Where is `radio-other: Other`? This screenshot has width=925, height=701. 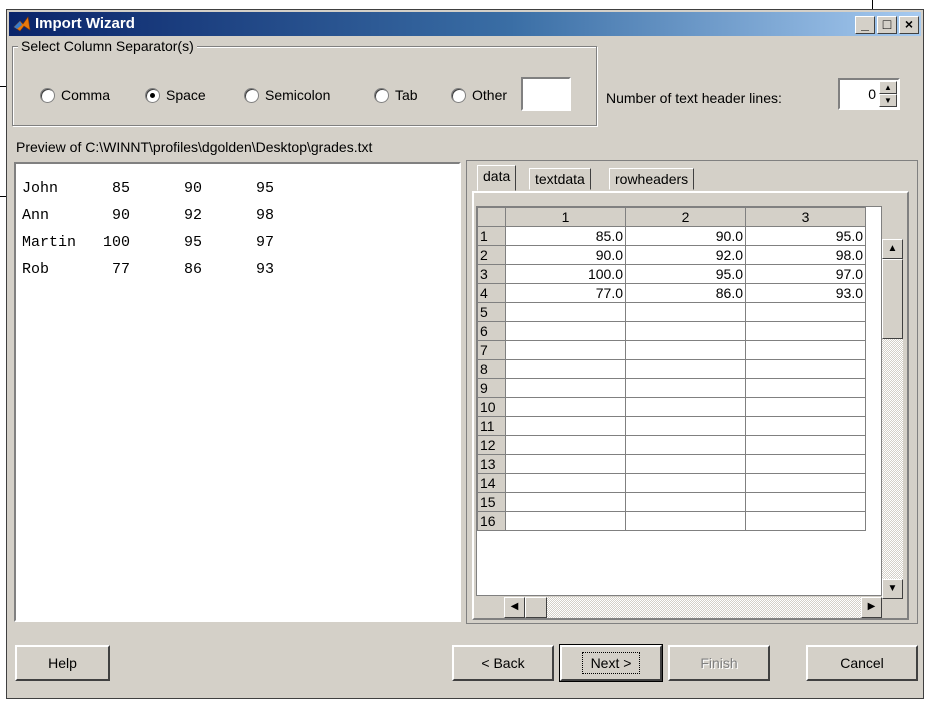
radio-other: Other is located at coordinates (479, 95).